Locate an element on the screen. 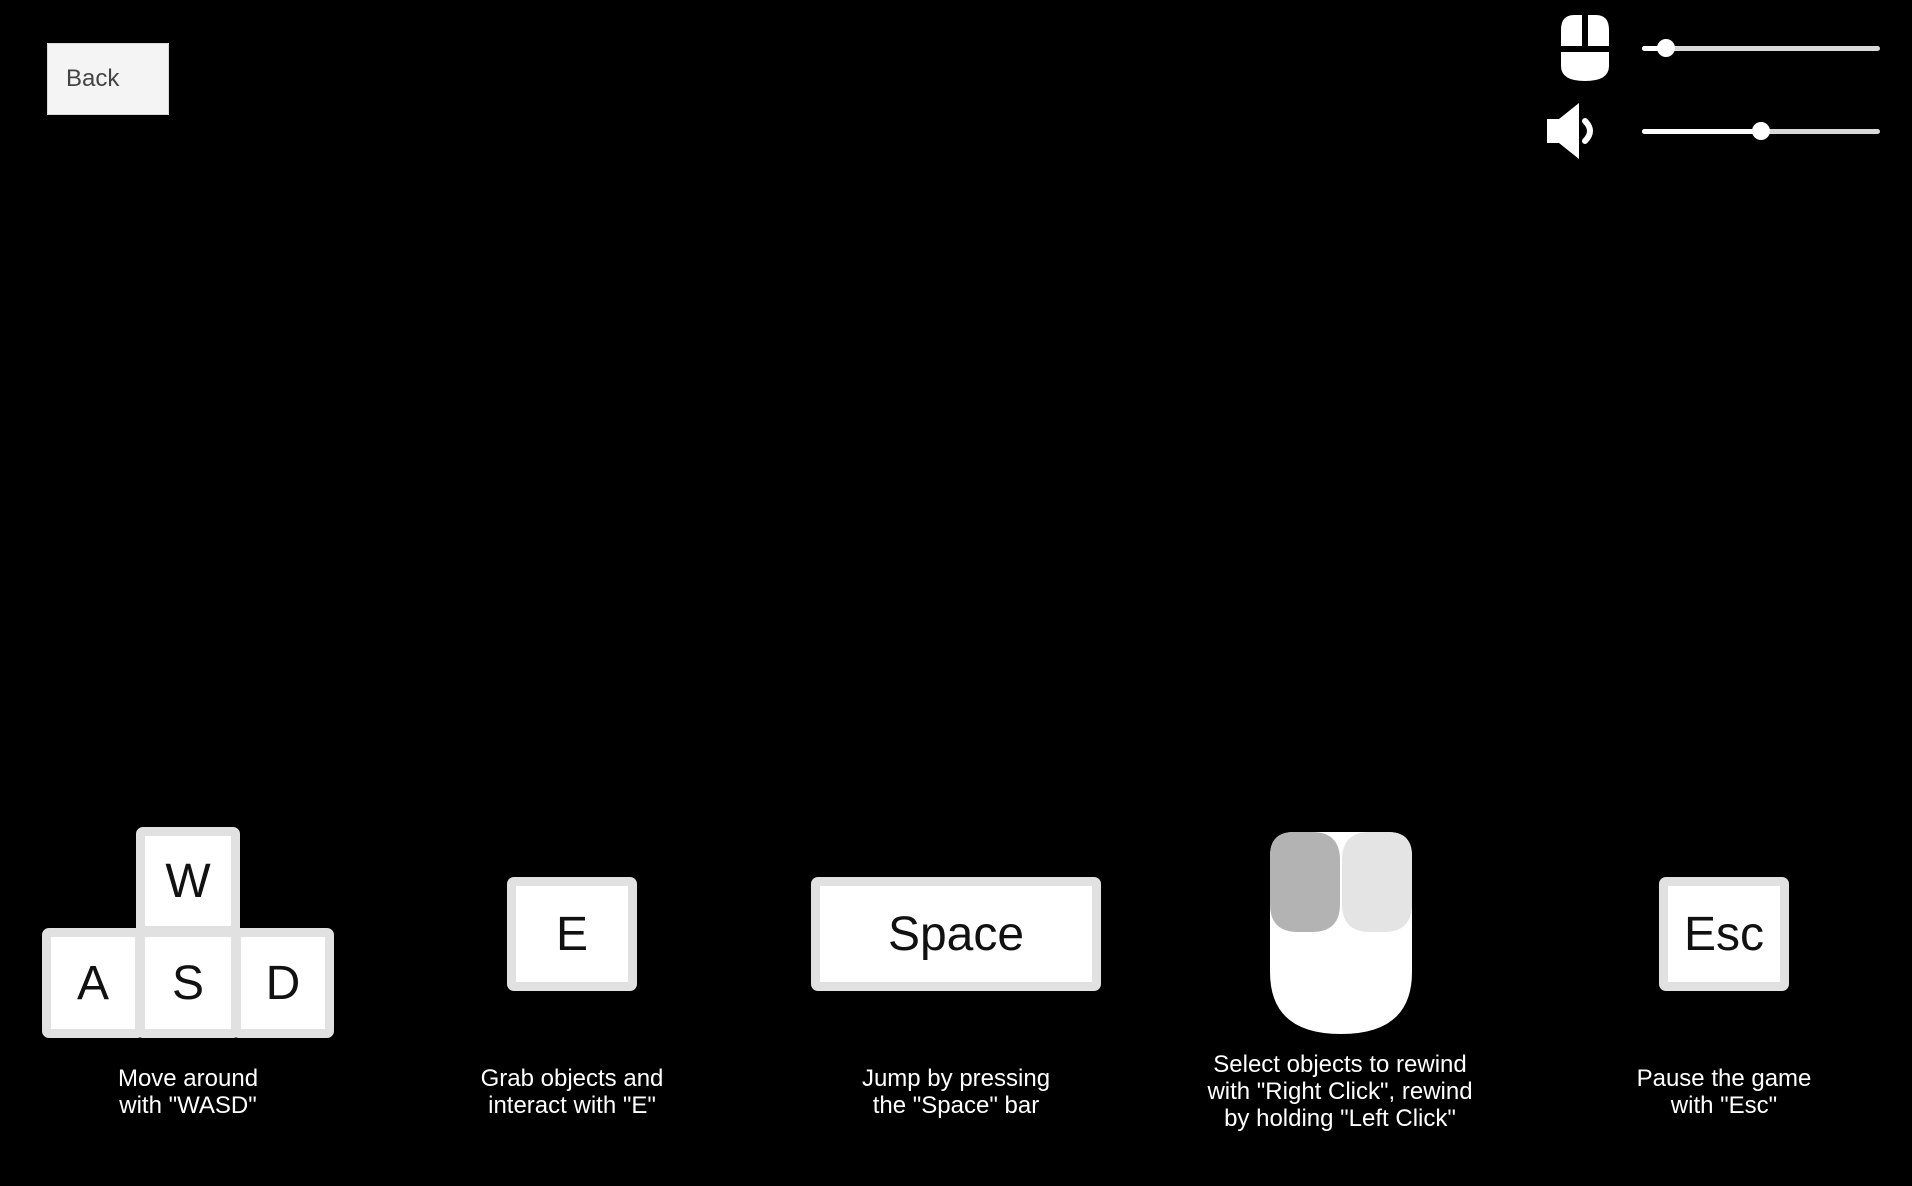 The image size is (1912, 1186). back-button-label: Back is located at coordinates (93, 78).